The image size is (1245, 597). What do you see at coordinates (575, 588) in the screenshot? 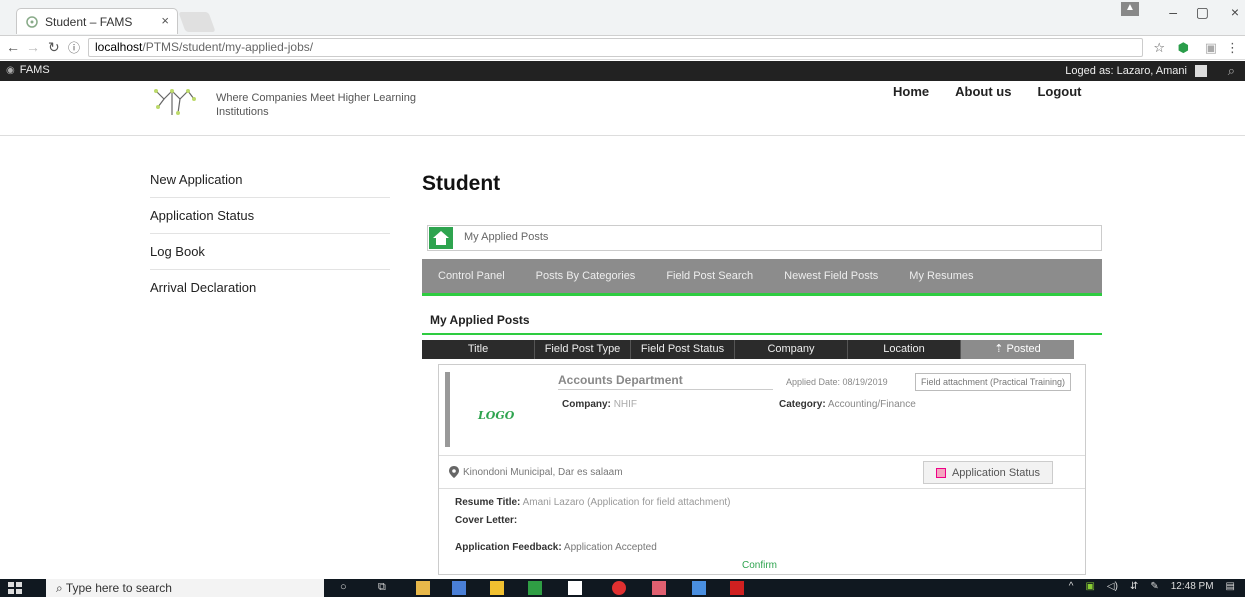
I see `document-icon` at bounding box center [575, 588].